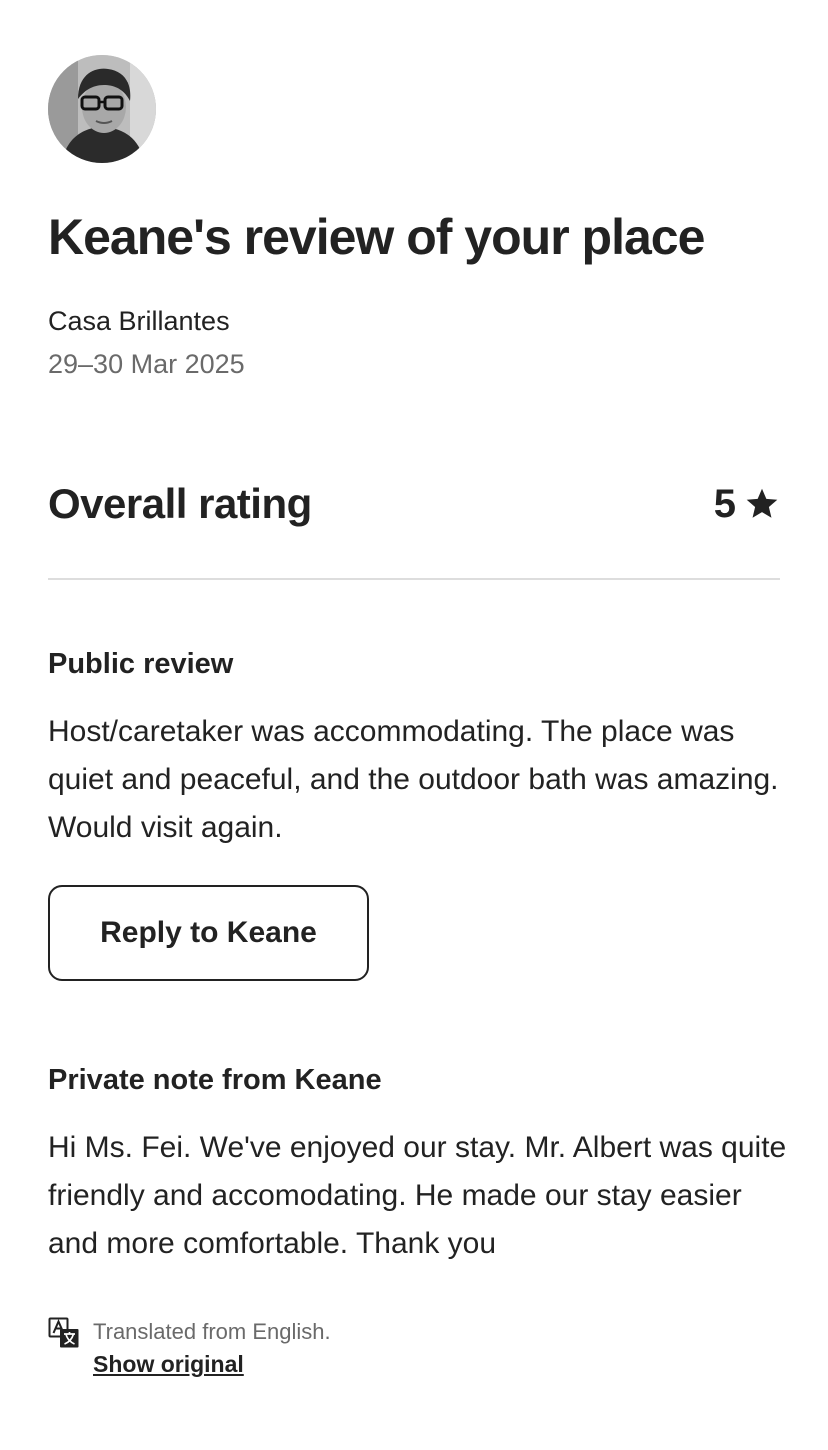  I want to click on translate-icon, so click(64, 1333).